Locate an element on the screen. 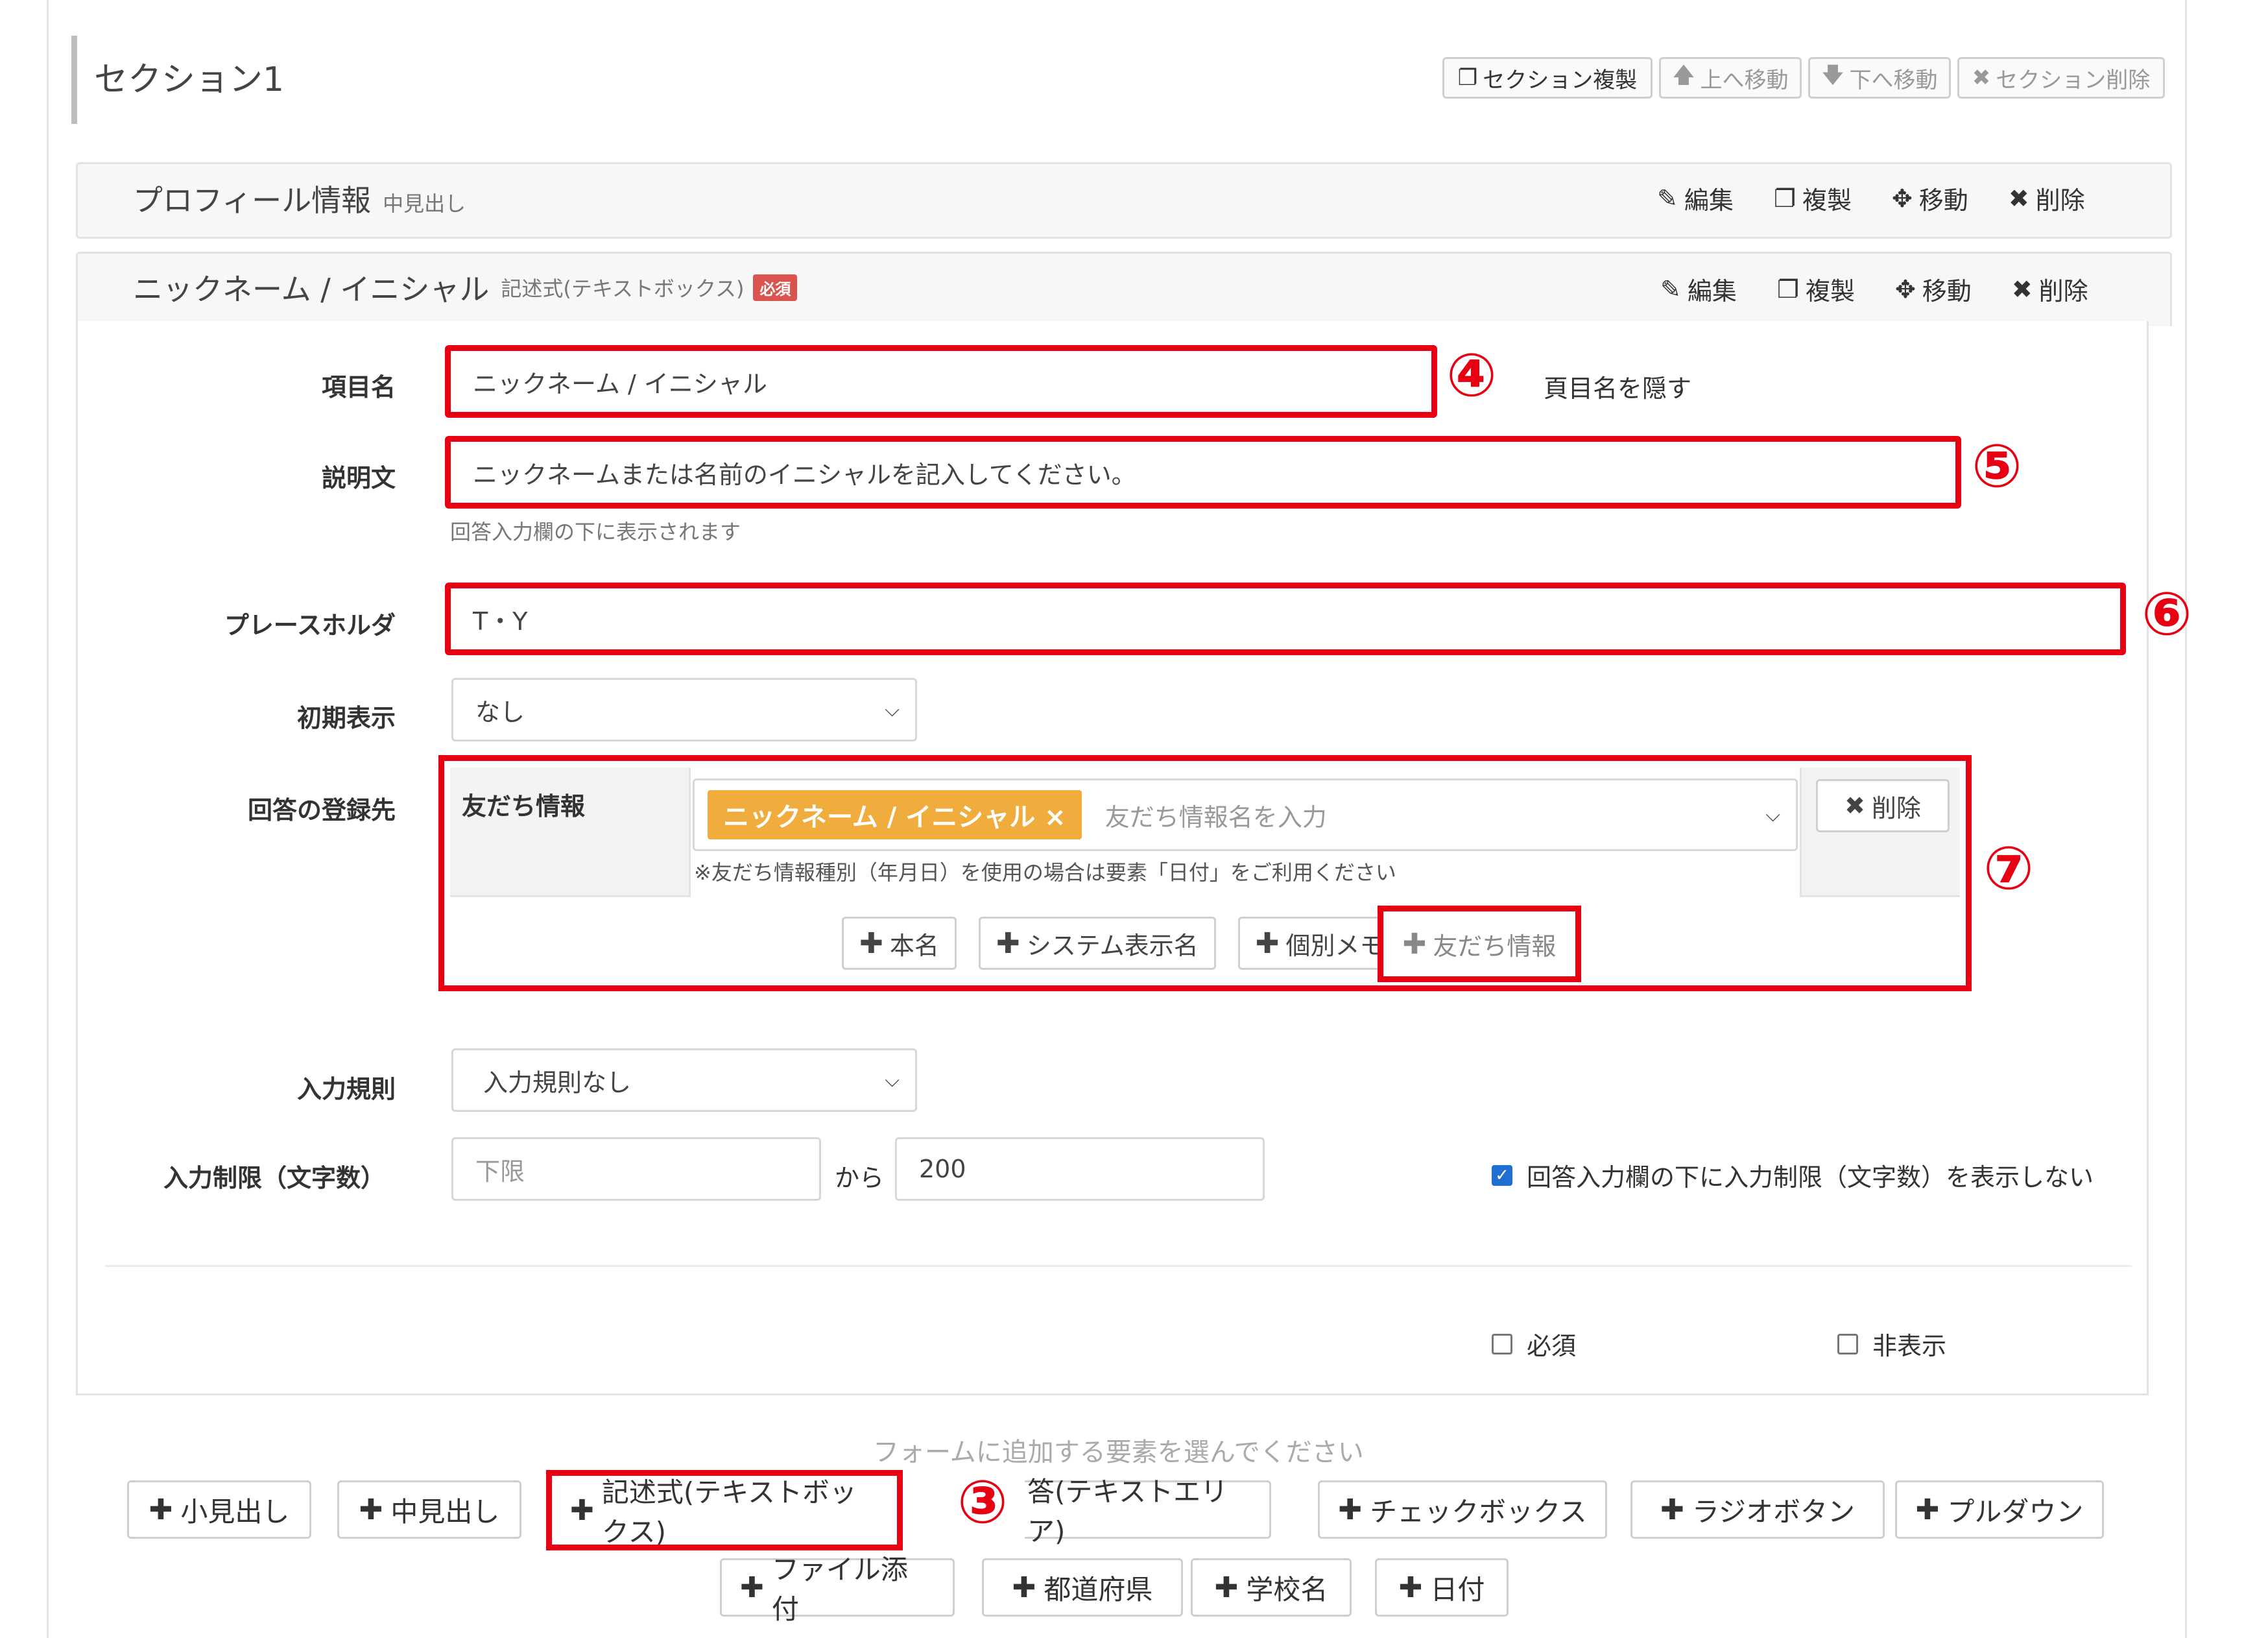 The width and height of the screenshot is (2268, 1638). arrow-down-icon: 🡇 is located at coordinates (1833, 75).